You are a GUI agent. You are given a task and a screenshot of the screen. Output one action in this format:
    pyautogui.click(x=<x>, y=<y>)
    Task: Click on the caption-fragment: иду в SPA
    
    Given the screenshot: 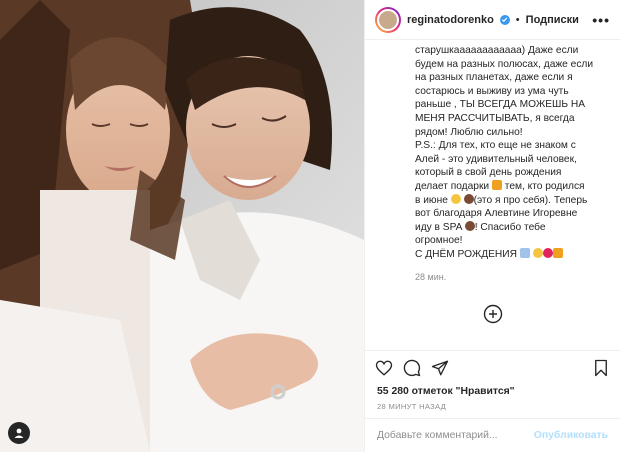 What is the action you would take?
    pyautogui.click(x=438, y=227)
    